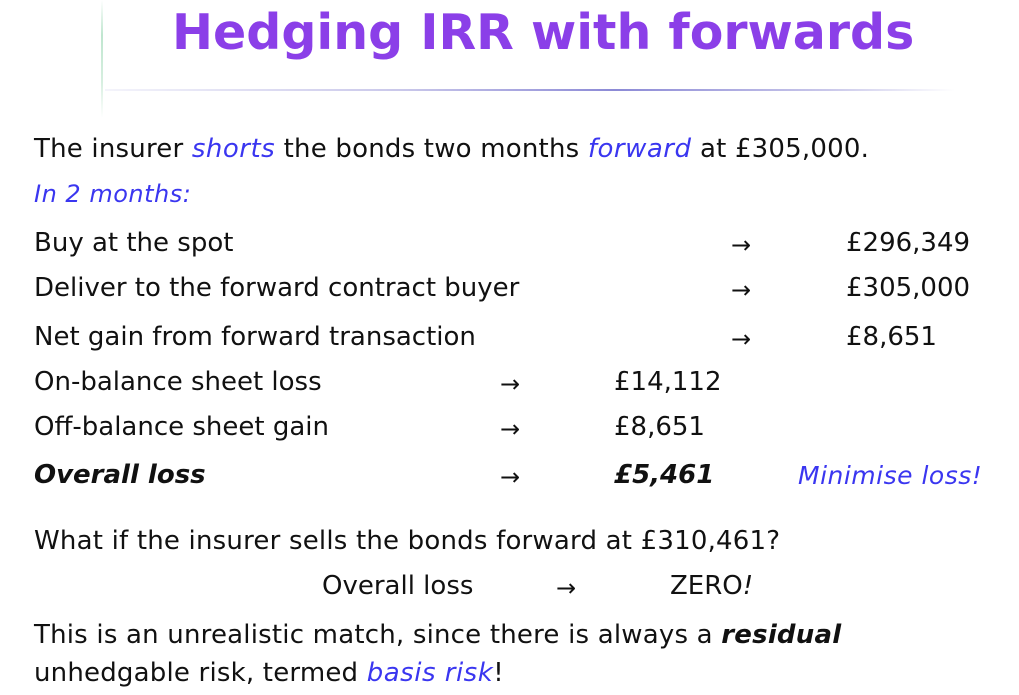 The width and height of the screenshot is (1019, 695). What do you see at coordinates (908, 288) in the screenshot?
I see `row-value-deliver: £305,000` at bounding box center [908, 288].